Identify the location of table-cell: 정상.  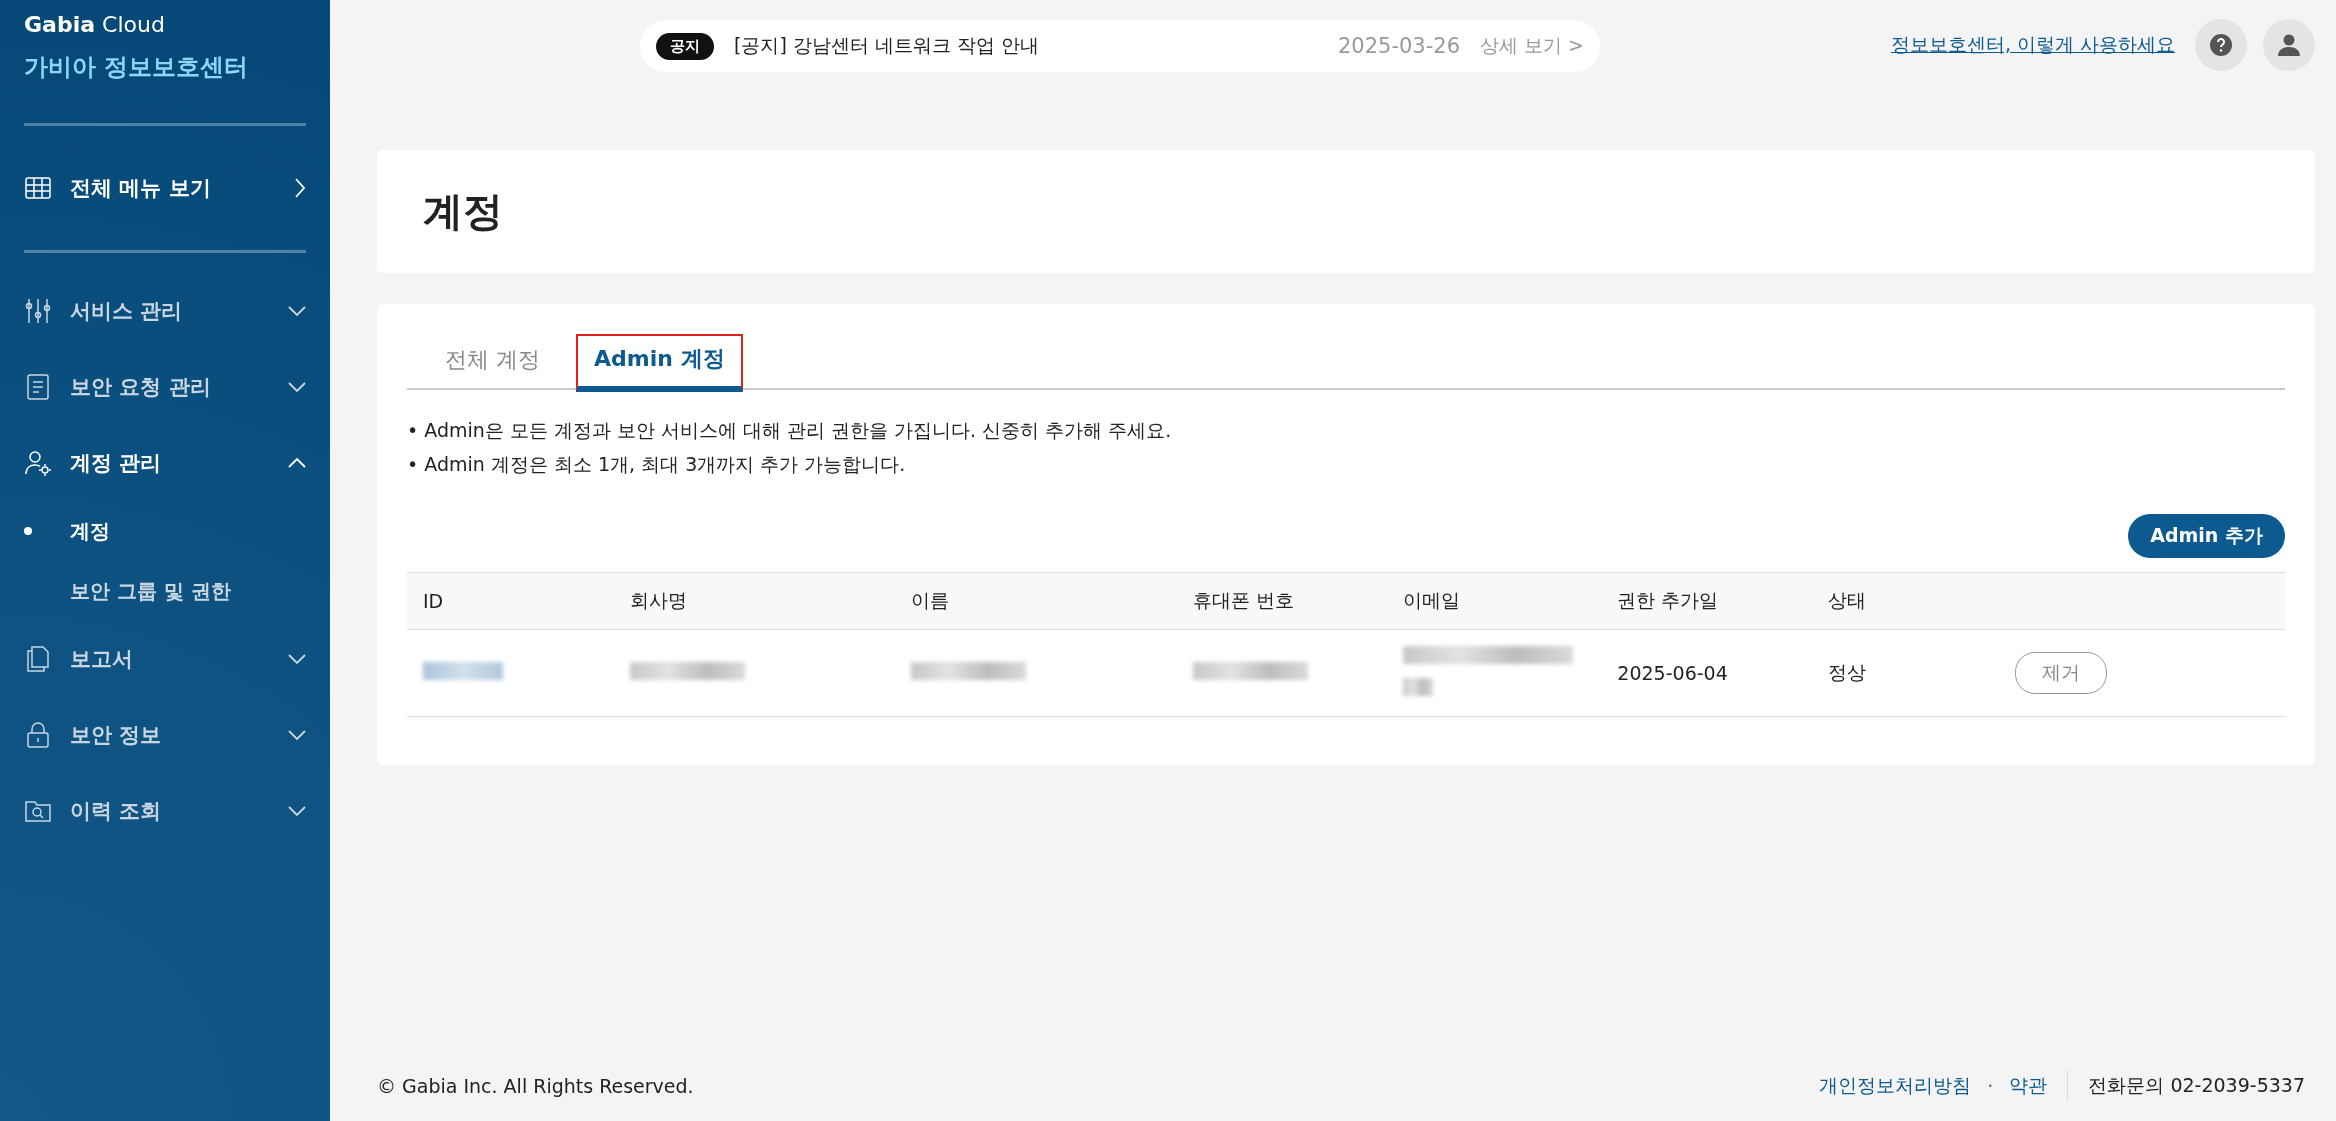
(1905, 673).